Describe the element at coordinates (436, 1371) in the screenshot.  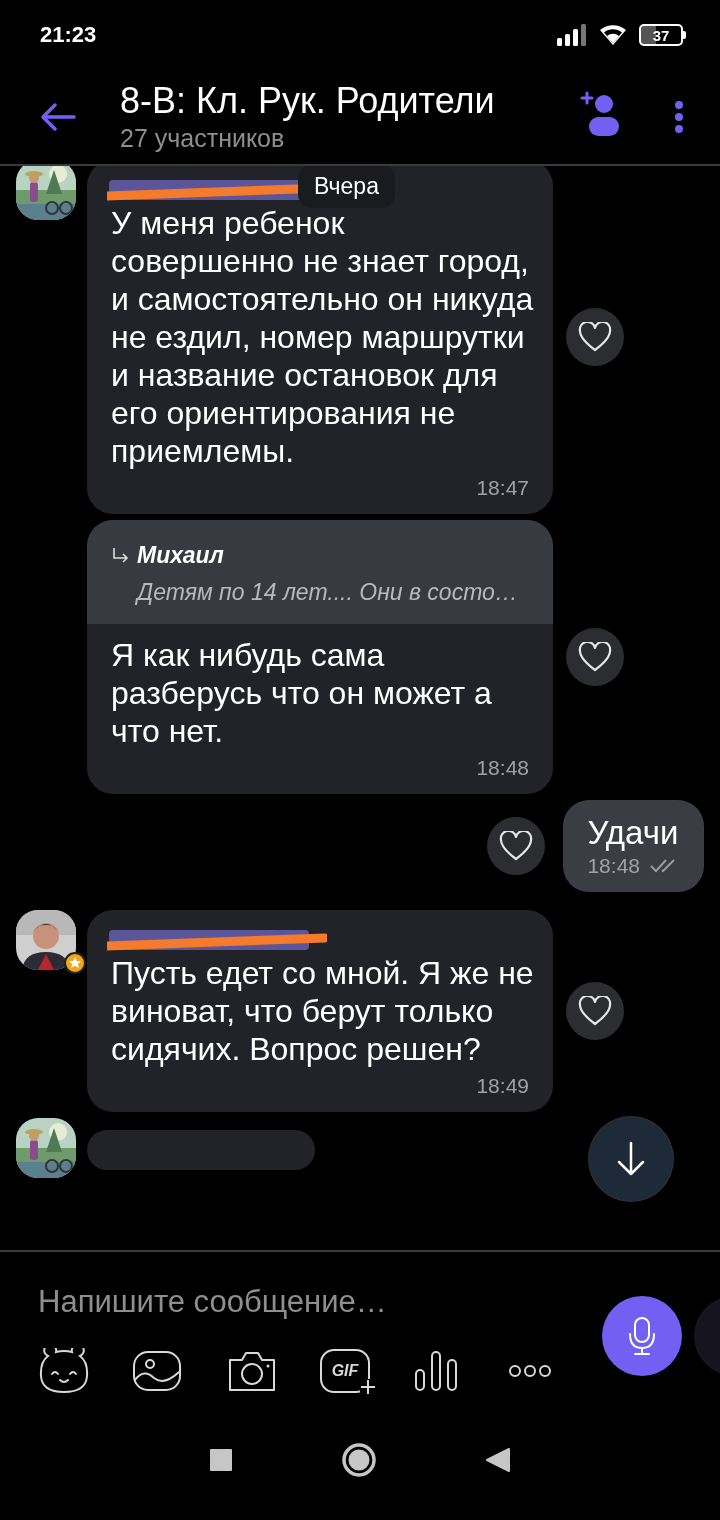
I see `voice-message-icon` at that location.